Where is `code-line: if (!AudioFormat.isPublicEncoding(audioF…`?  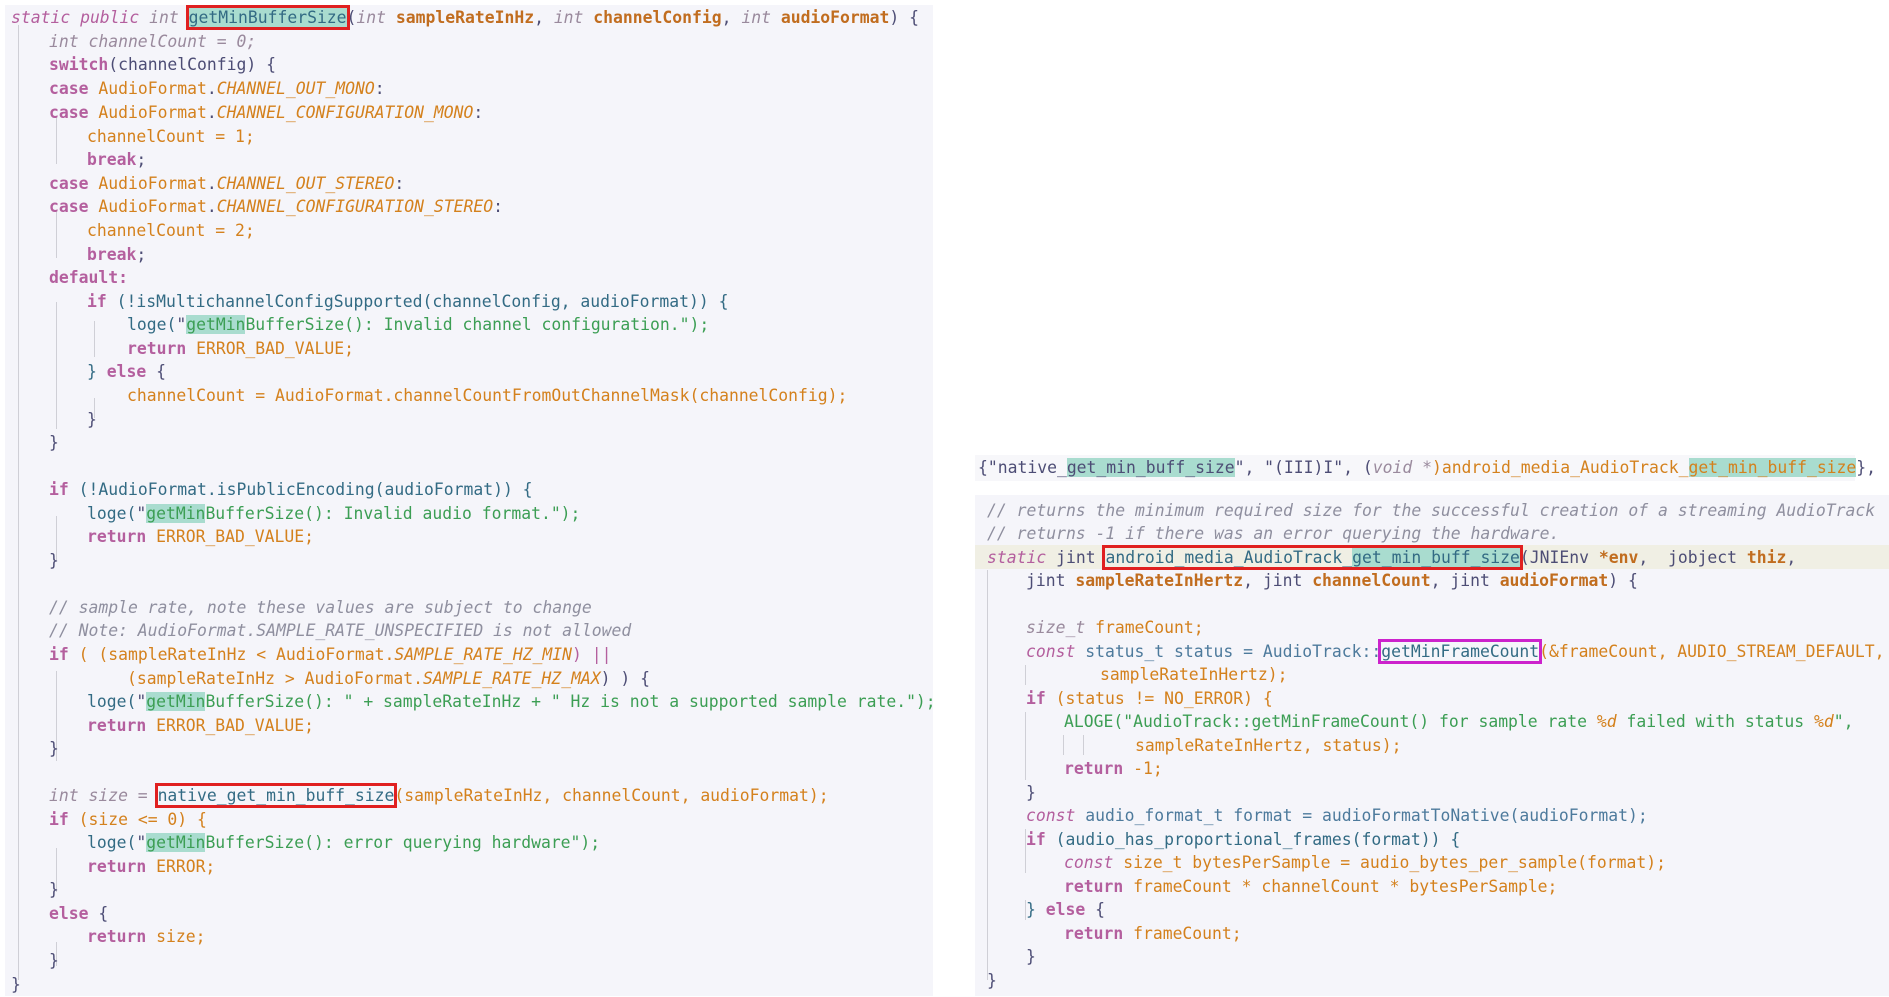
code-line: if (!AudioFormat.isPublicEncoding(audioF… is located at coordinates (291, 489).